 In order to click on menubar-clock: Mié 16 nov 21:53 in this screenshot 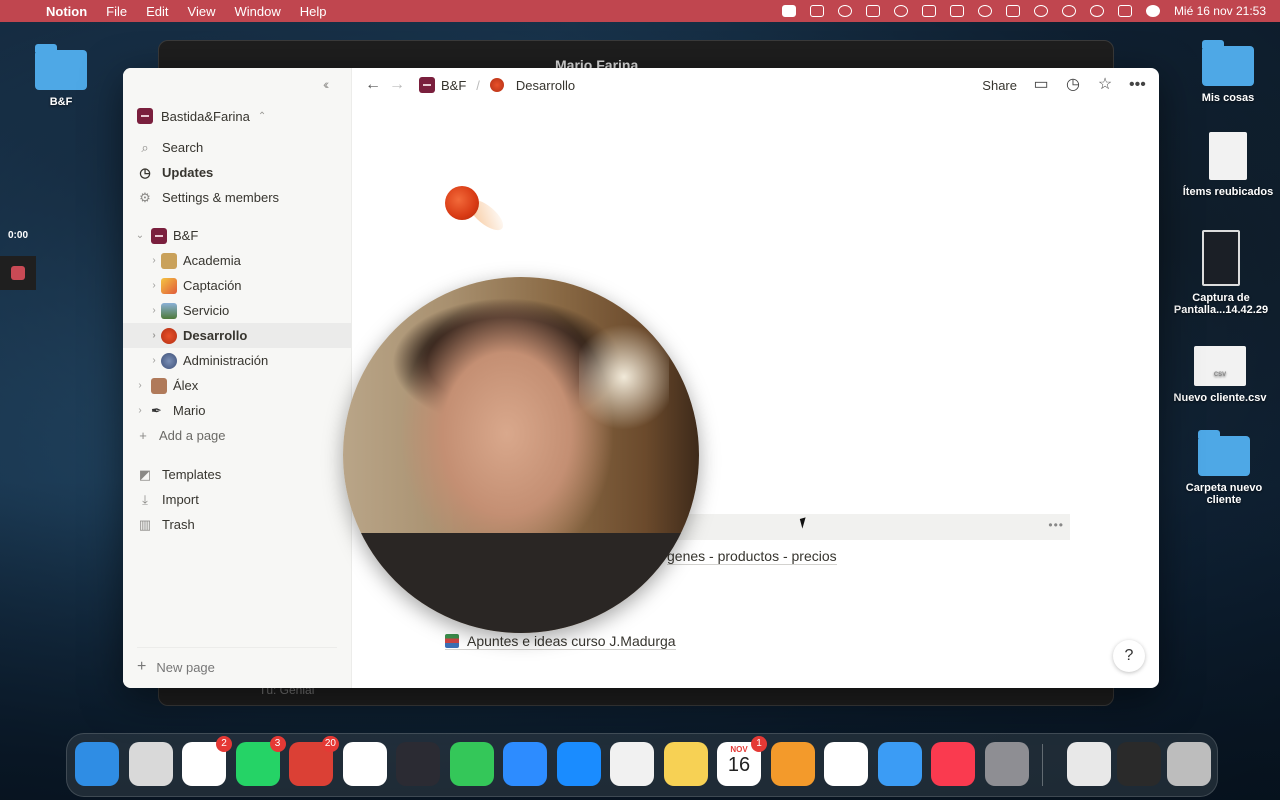, I will do `click(1220, 11)`.